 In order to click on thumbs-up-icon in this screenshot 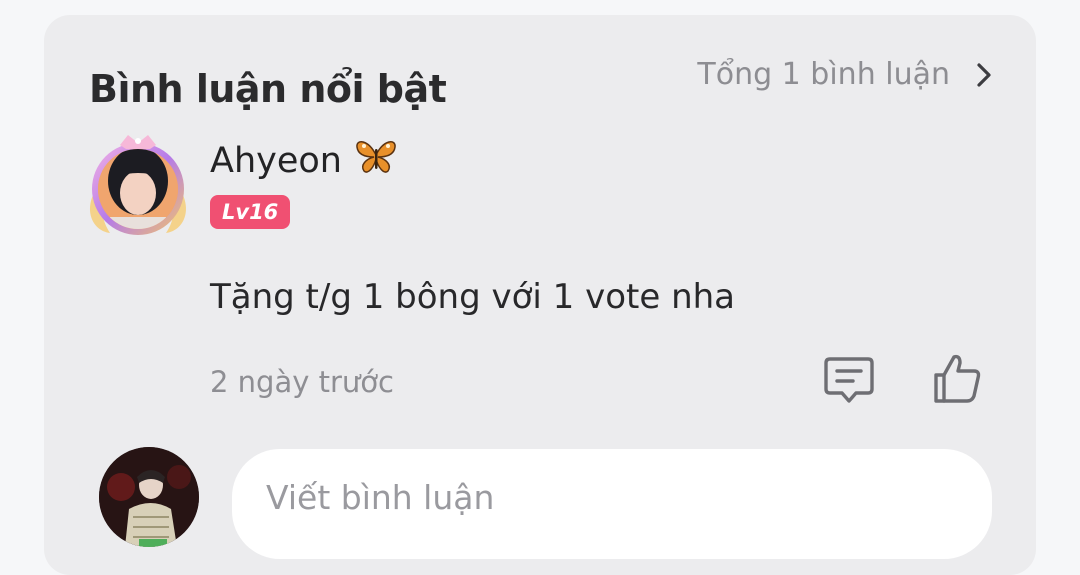, I will do `click(957, 378)`.